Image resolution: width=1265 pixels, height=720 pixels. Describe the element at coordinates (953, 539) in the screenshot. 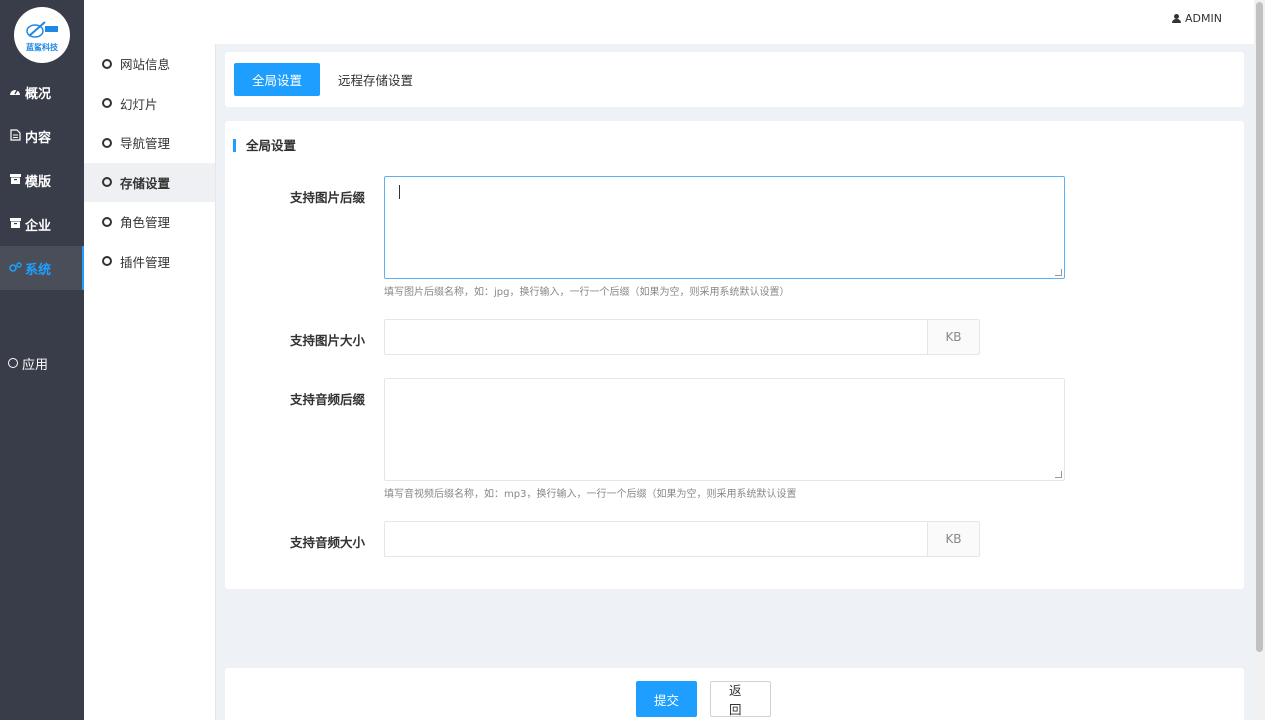

I see `audio-size-unit: KB` at that location.